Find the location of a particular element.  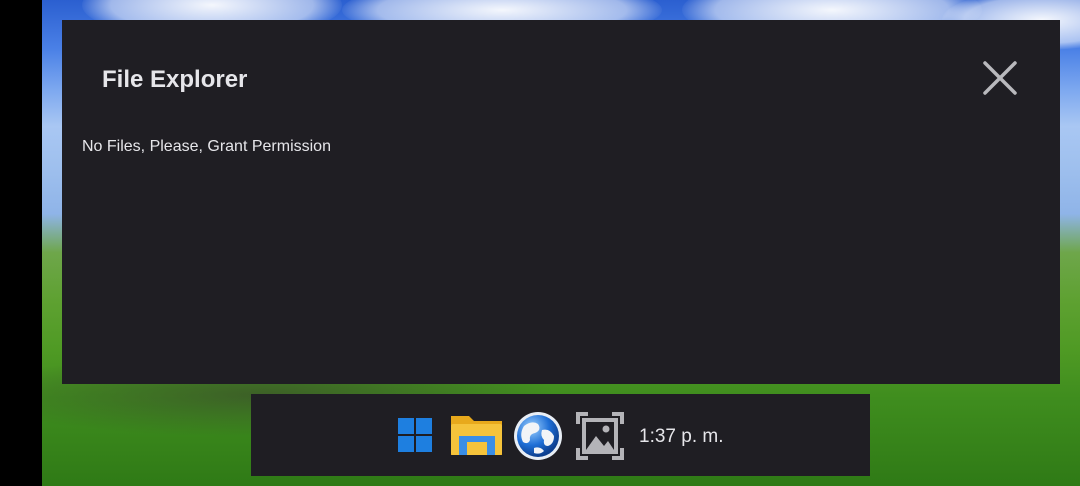

taskbar-clock: 1:37 p. m. is located at coordinates (681, 436).